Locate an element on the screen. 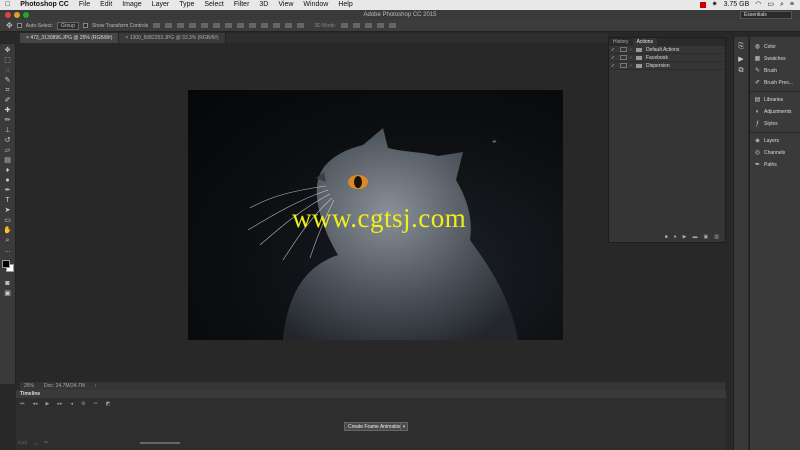  search-icon: ⌕ is located at coordinates (782, 5).